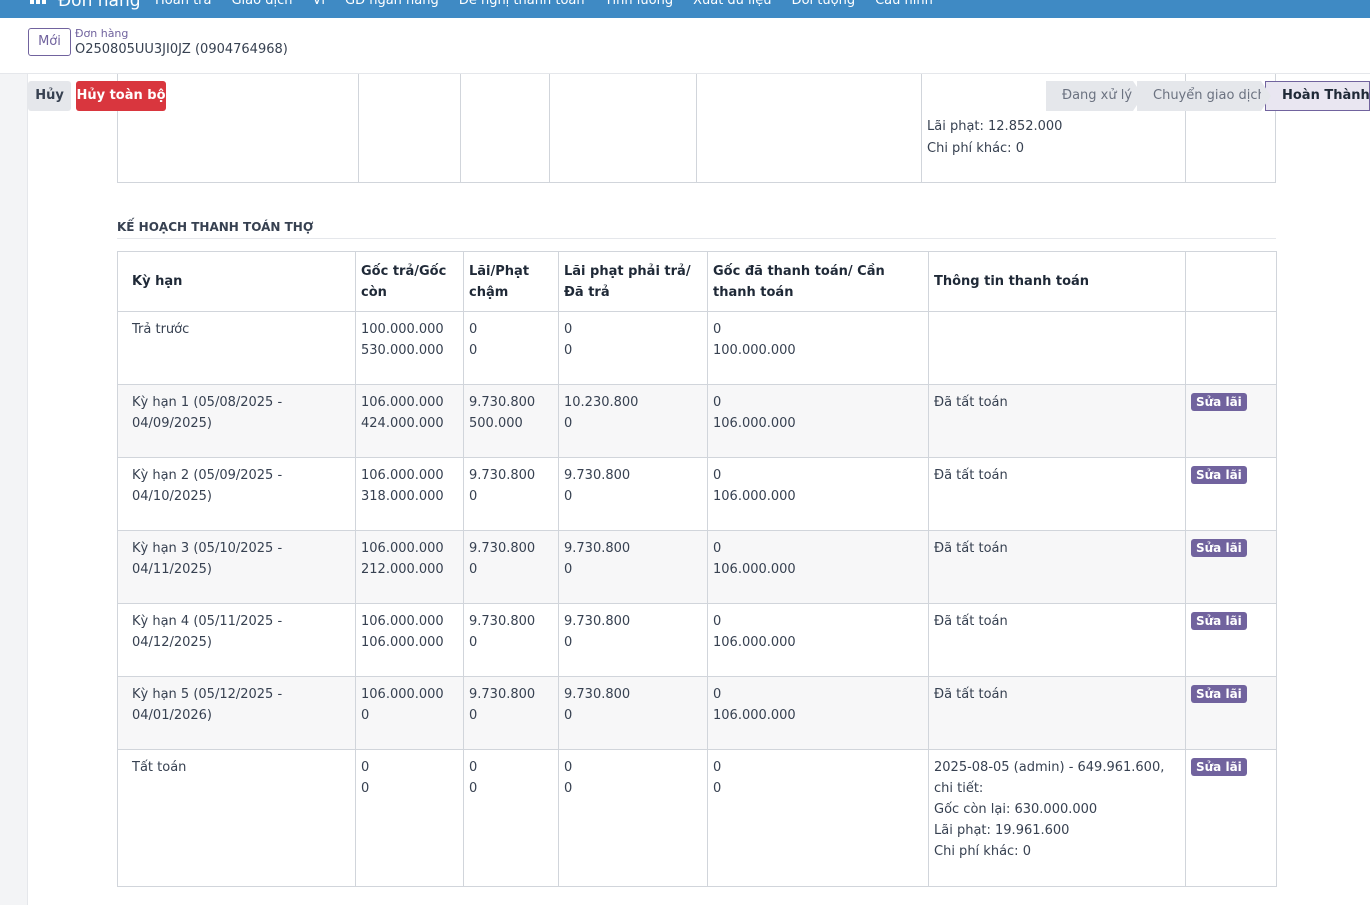  Describe the element at coordinates (633, 281) in the screenshot. I see `header-penalty: Lãi phạt phải trả/Đã trả` at that location.